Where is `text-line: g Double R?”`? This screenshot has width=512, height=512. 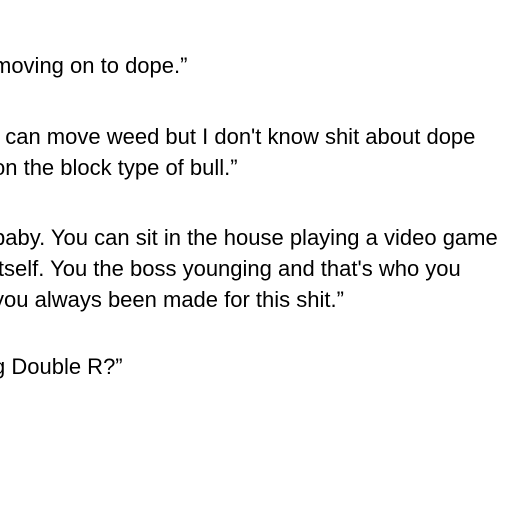
text-line: g Double R?” is located at coordinates (61, 366).